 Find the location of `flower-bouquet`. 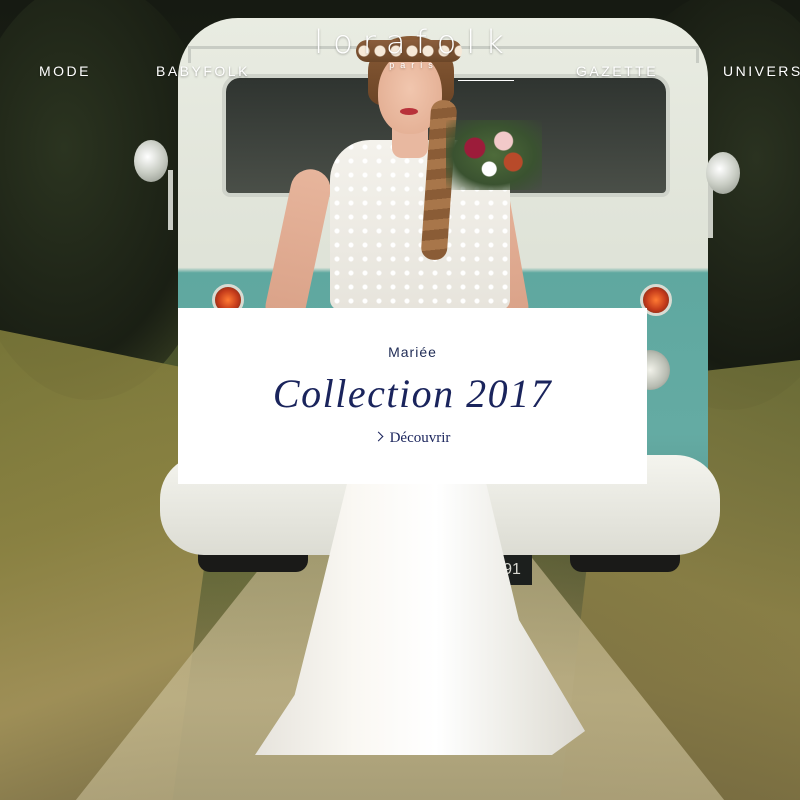

flower-bouquet is located at coordinates (494, 155).